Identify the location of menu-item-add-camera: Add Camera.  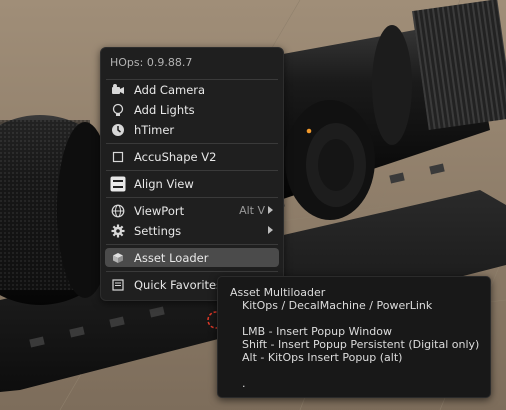
(192, 89).